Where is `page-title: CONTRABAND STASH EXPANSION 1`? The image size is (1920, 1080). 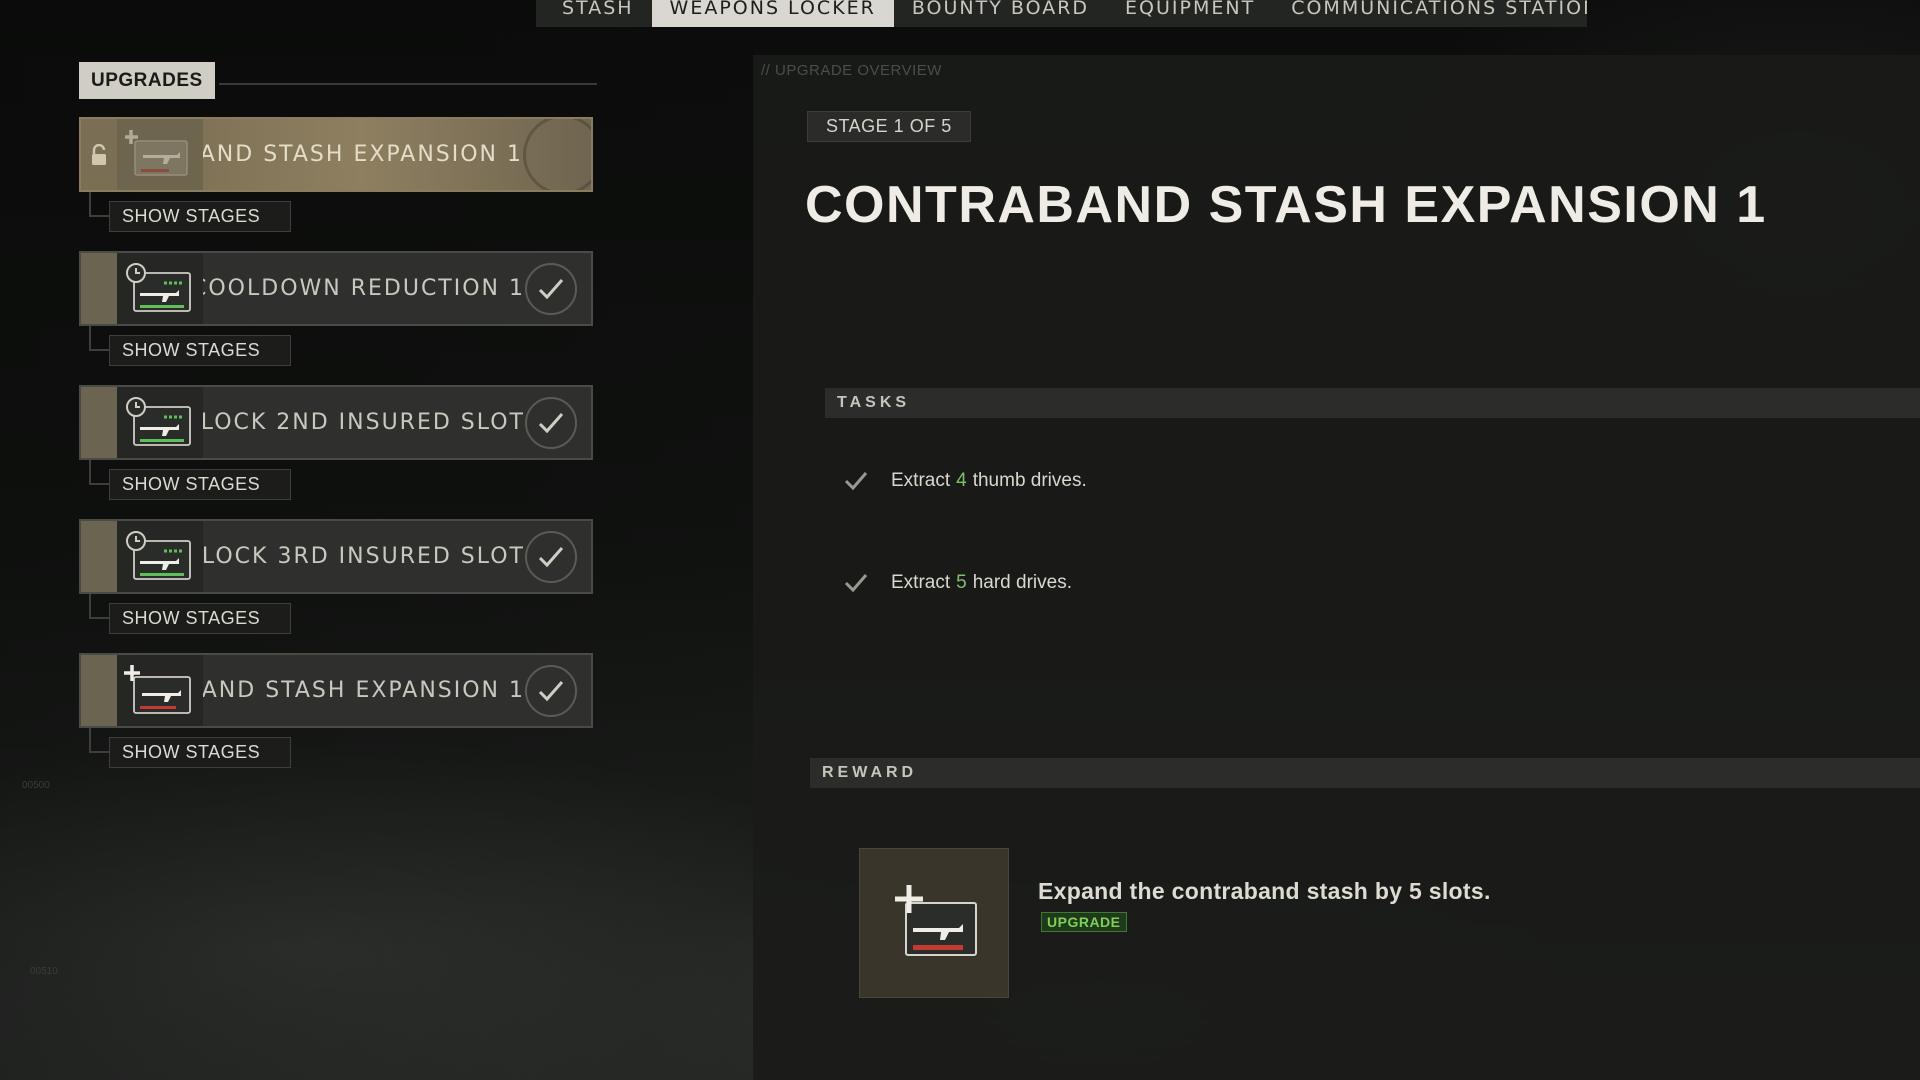 page-title: CONTRABAND STASH EXPANSION 1 is located at coordinates (1286, 205).